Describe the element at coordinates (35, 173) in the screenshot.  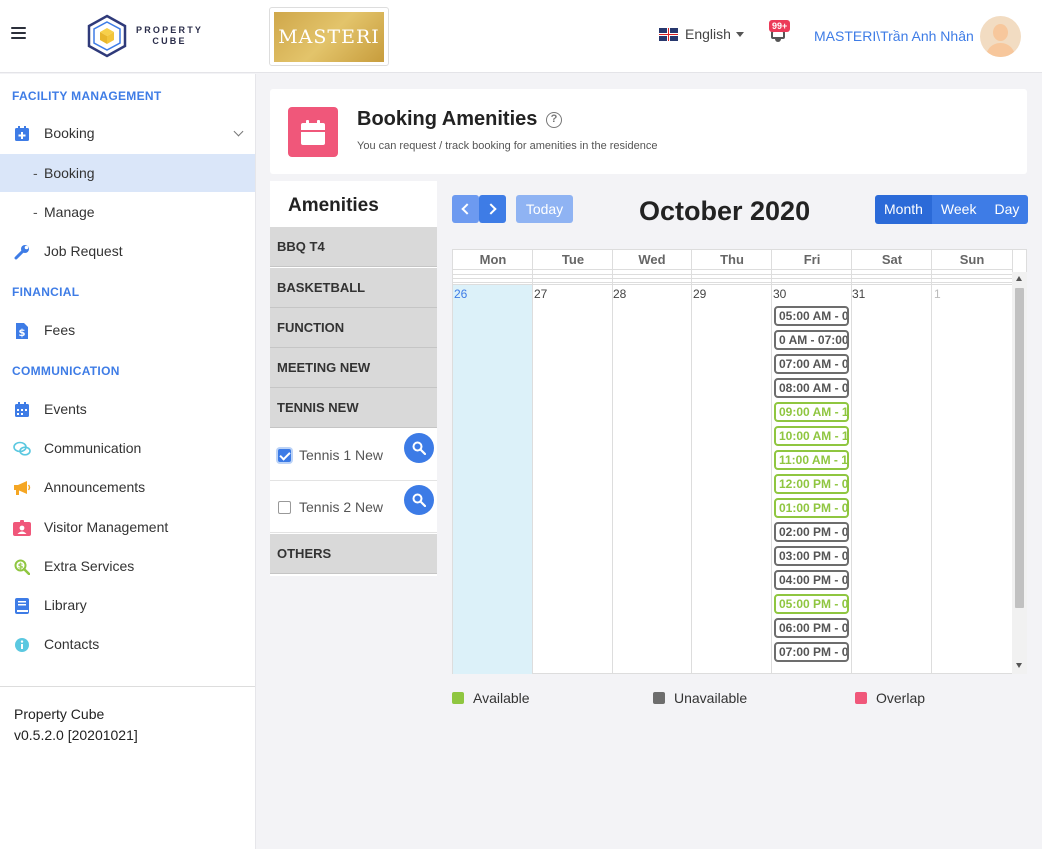
I see `dash-icon: -` at that location.